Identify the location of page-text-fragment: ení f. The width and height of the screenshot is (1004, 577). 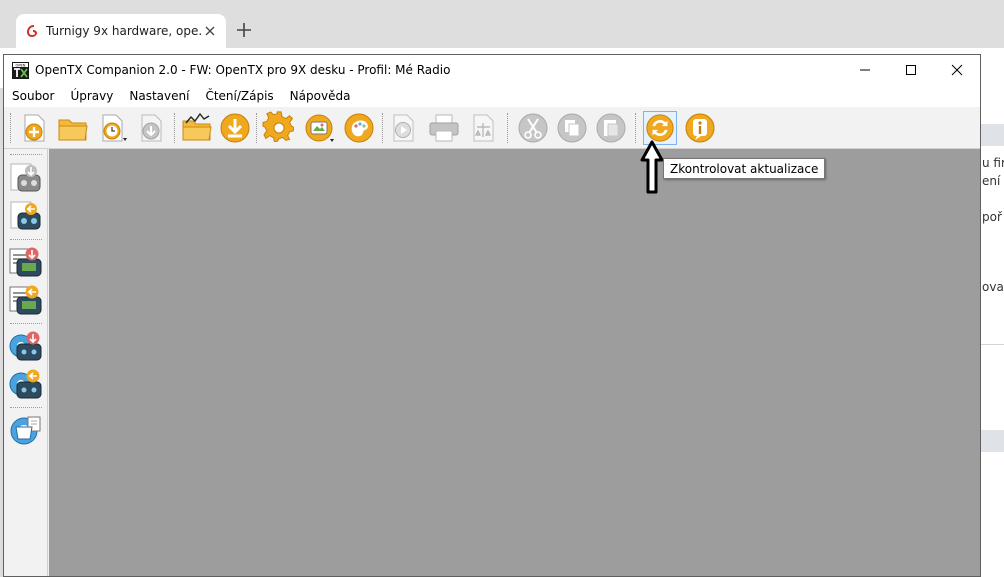
(993, 181).